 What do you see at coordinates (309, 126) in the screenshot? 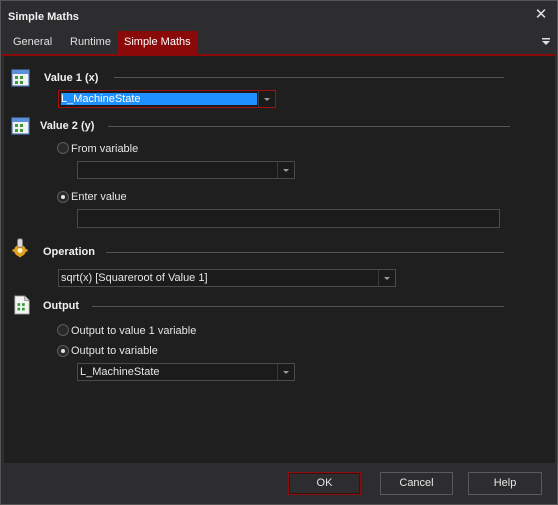
I see `value2-divider` at bounding box center [309, 126].